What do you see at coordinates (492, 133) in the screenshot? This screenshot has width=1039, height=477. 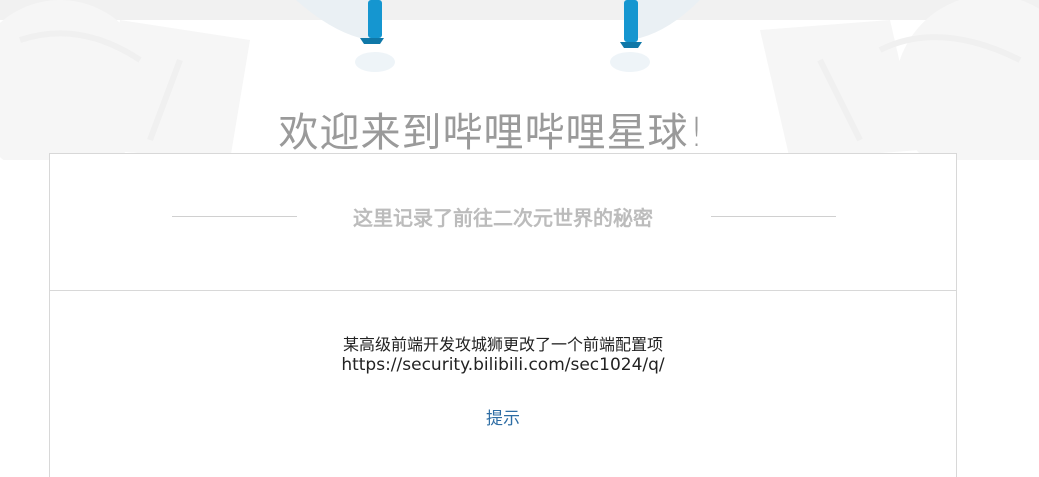 I see `welcome-title: 欢迎来到哔哩哔哩星球!` at bounding box center [492, 133].